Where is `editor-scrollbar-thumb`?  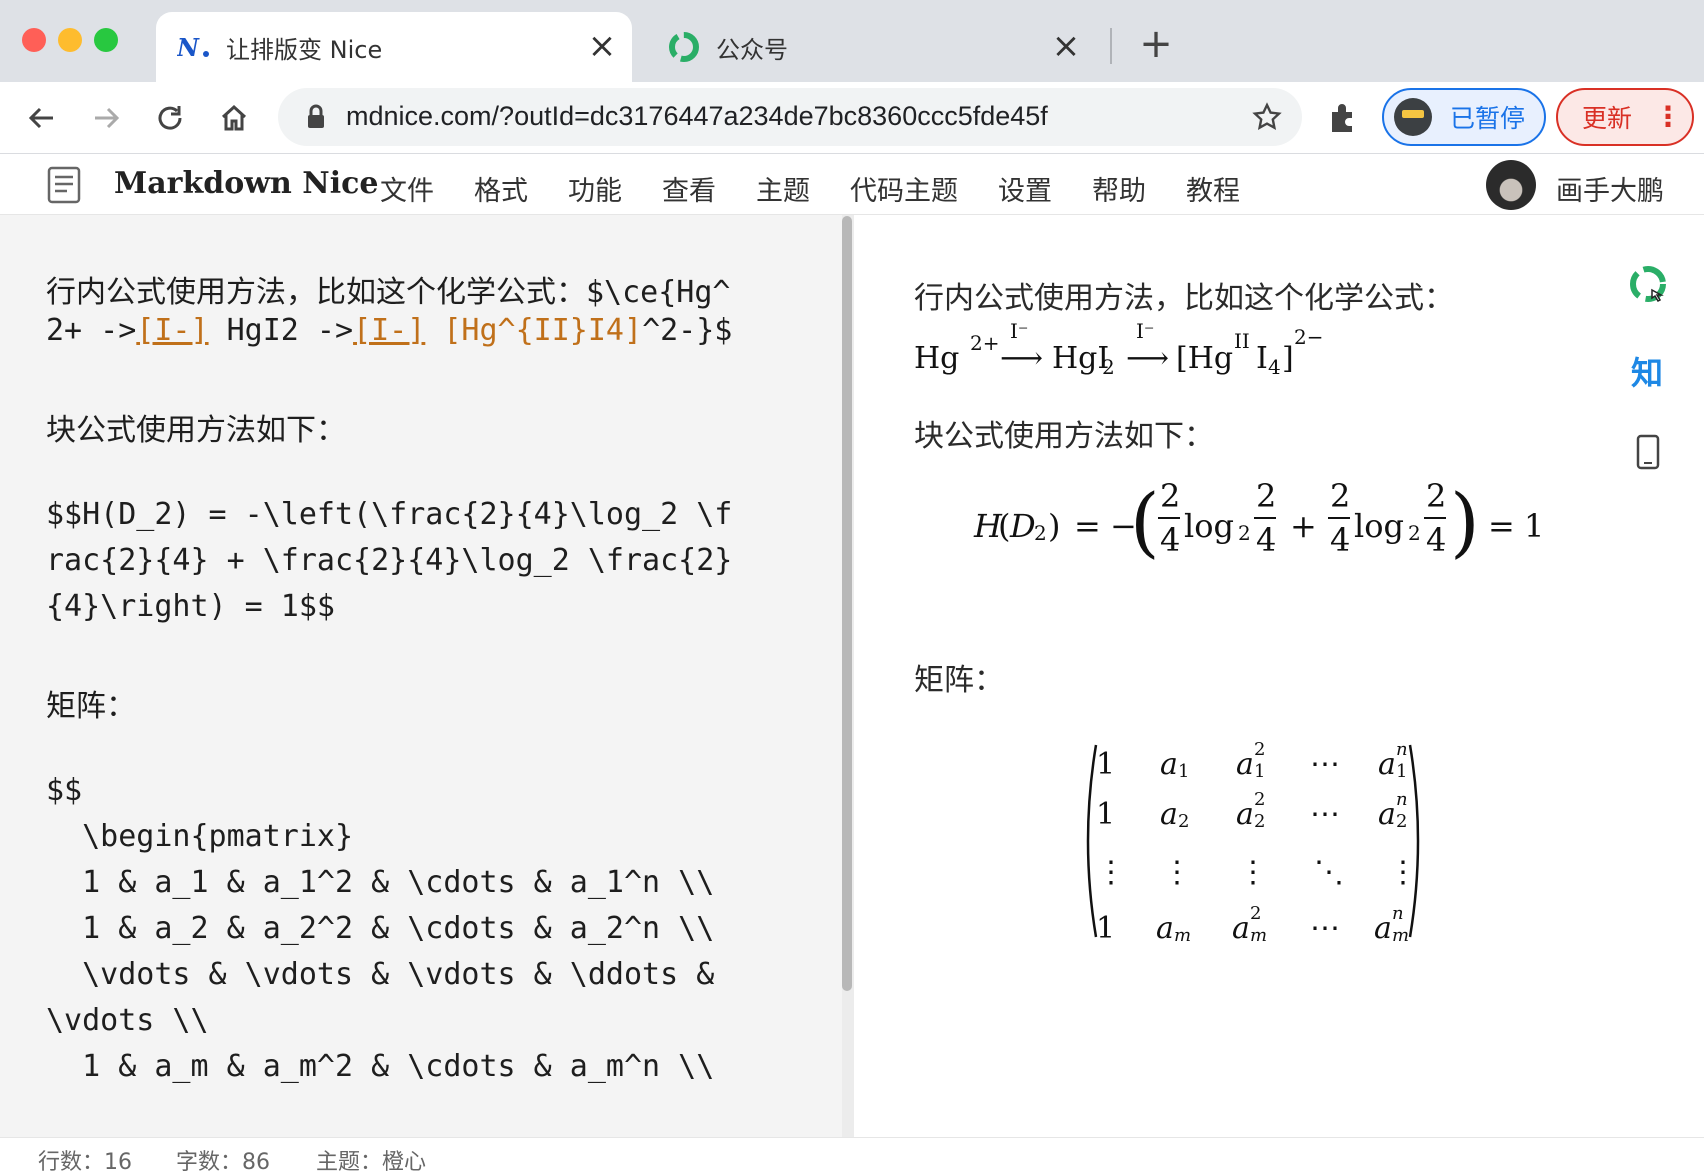
editor-scrollbar-thumb is located at coordinates (847, 603).